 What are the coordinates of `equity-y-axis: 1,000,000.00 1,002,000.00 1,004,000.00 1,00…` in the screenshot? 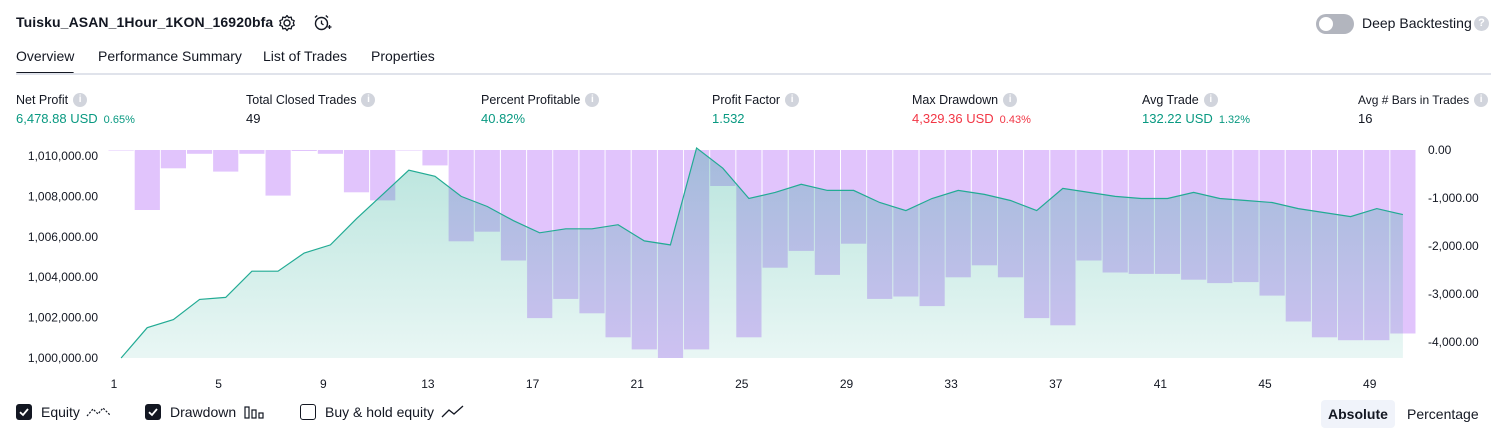 It's located at (63, 257).